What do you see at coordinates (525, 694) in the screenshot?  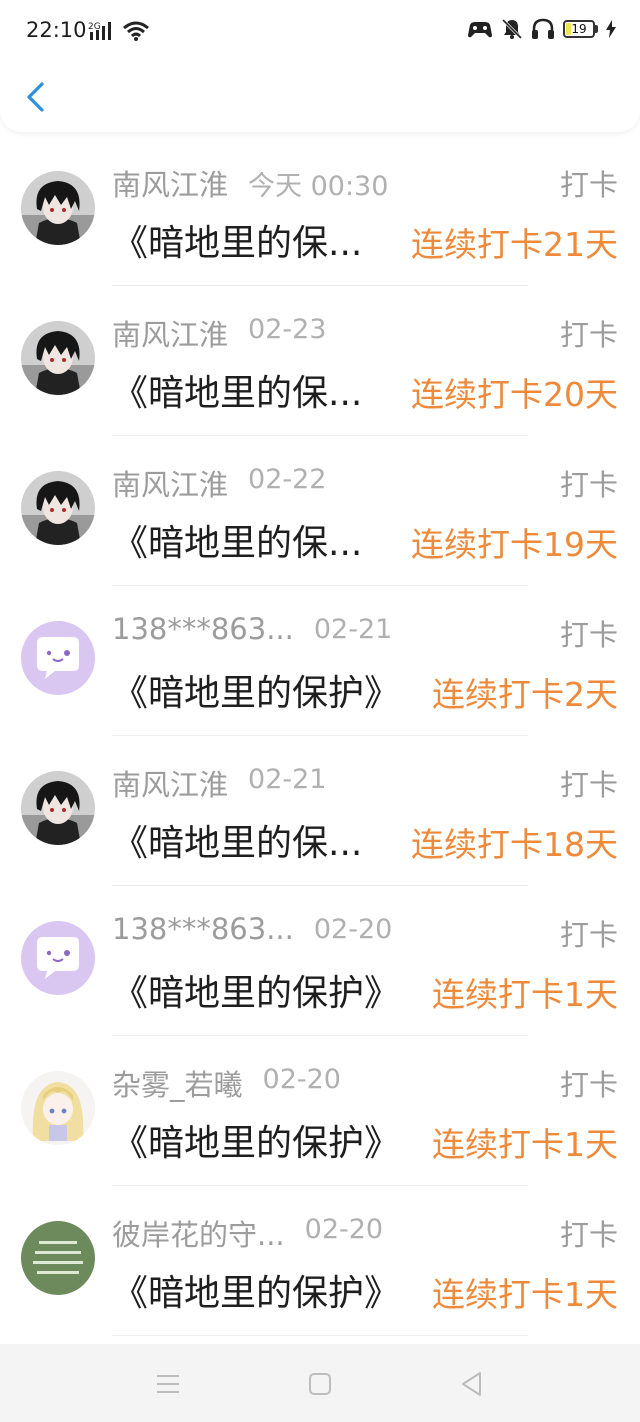 I see `streak-label: 连续打卡2天` at bounding box center [525, 694].